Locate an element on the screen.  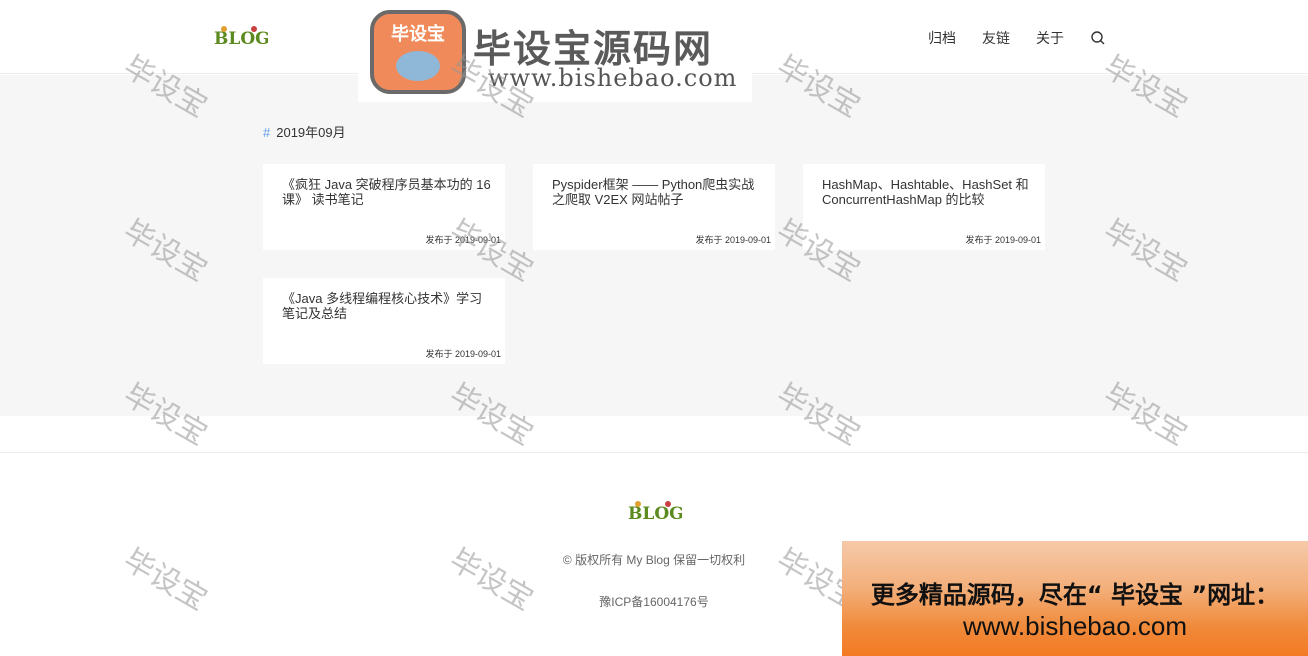
post-card: 《Java 多线程编程核心技术》学习笔记及总结 发布于 2019-09-01 is located at coordinates (384, 321).